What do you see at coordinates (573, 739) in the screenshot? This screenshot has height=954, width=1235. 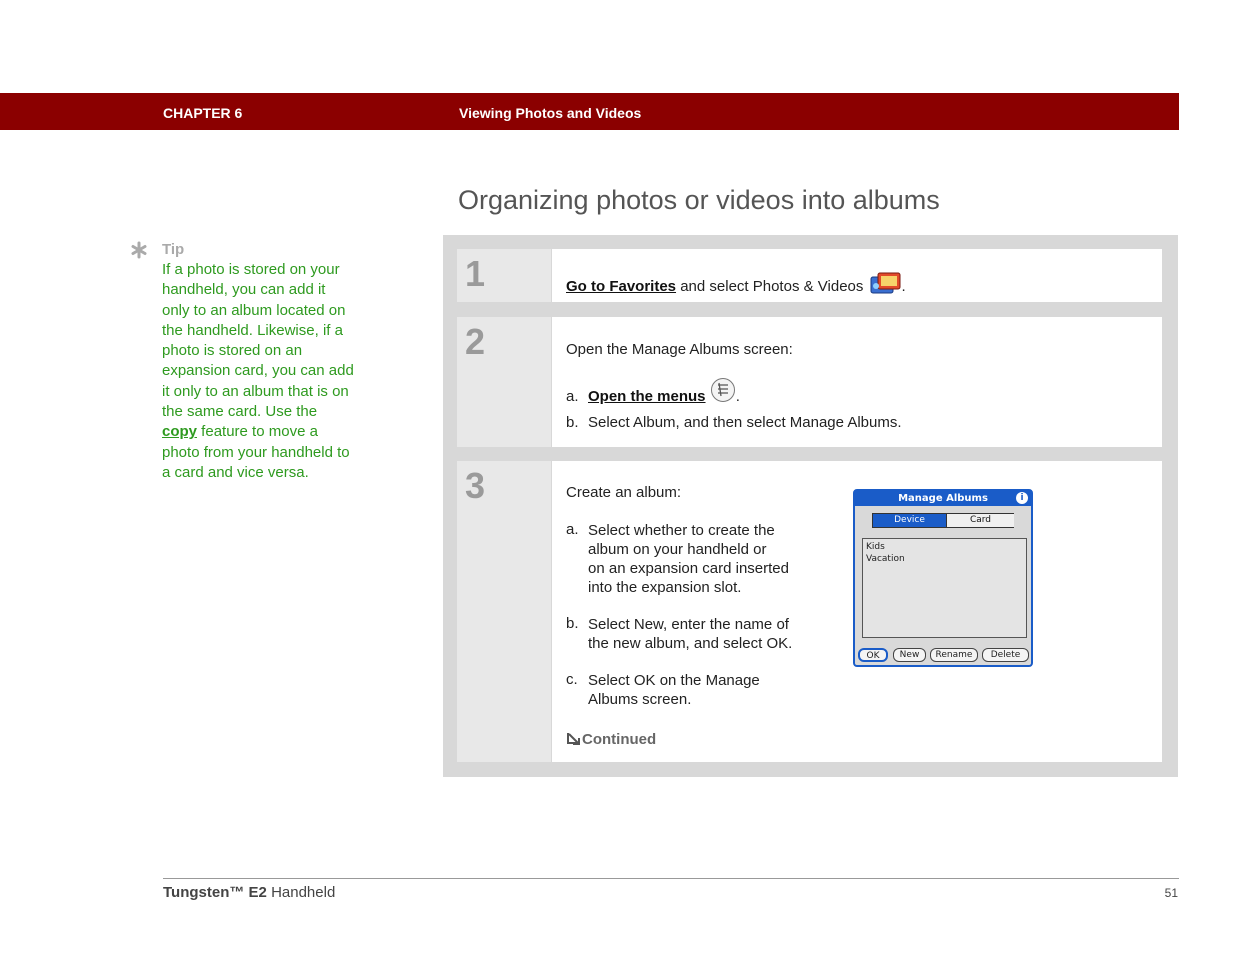 I see `arrow-continued-icon` at bounding box center [573, 739].